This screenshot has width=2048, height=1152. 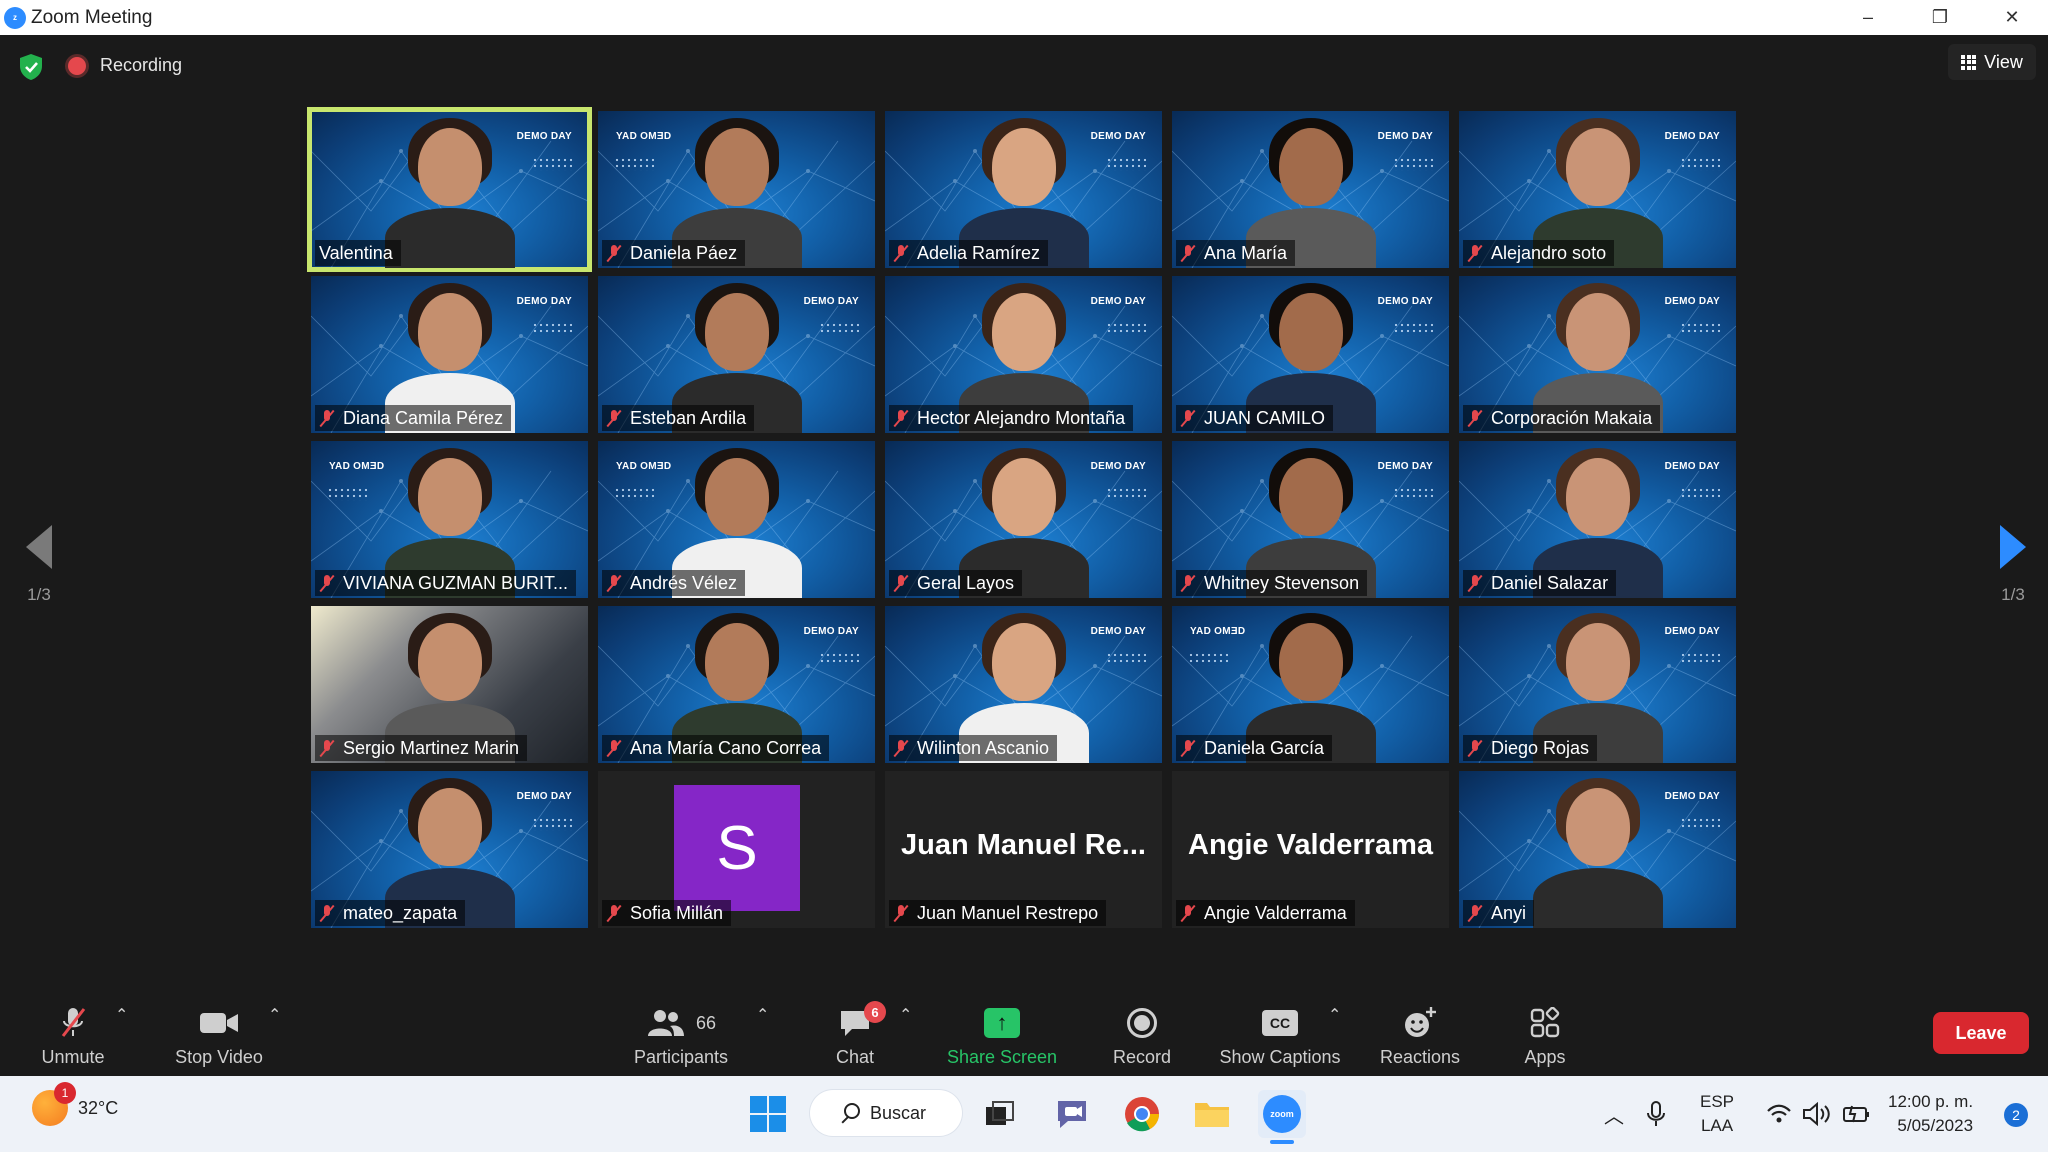 I want to click on system-clock: 12:00 p. m. 5/05/2023, so click(x=1930, y=1114).